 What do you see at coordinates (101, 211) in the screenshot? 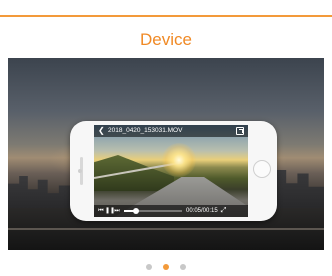
I see `skip-previous-icon: ⏮` at bounding box center [101, 211].